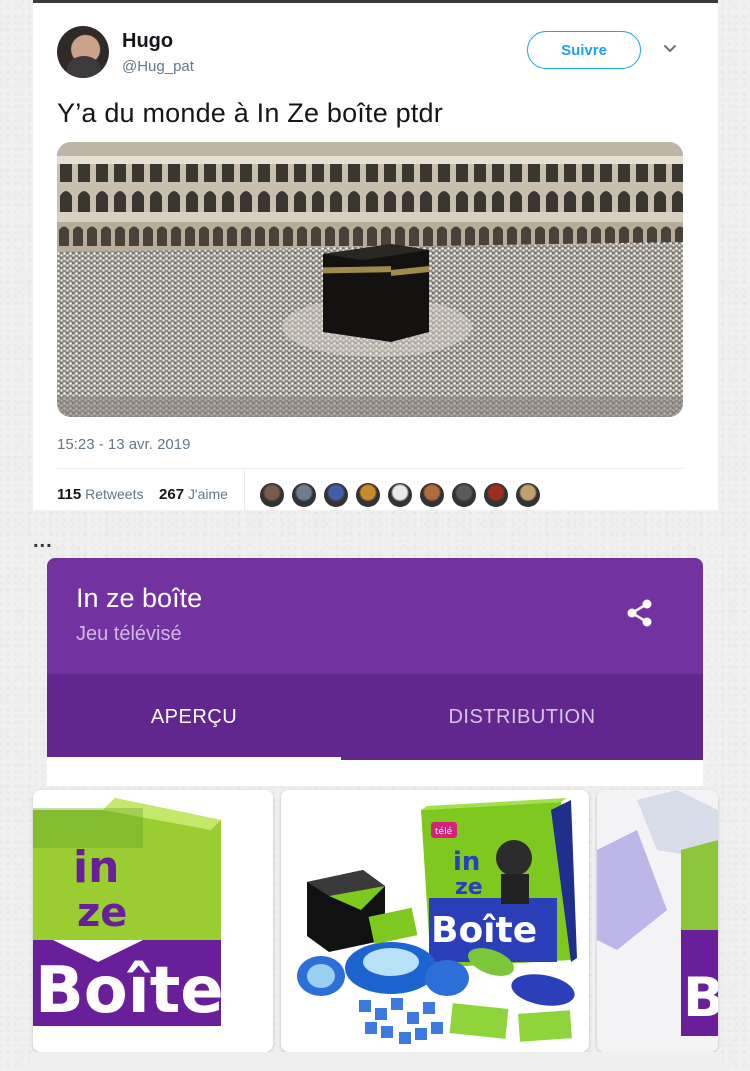 The image size is (750, 1071). I want to click on tweet-stats: 115 Retweets 267 J'aime, so click(142, 494).